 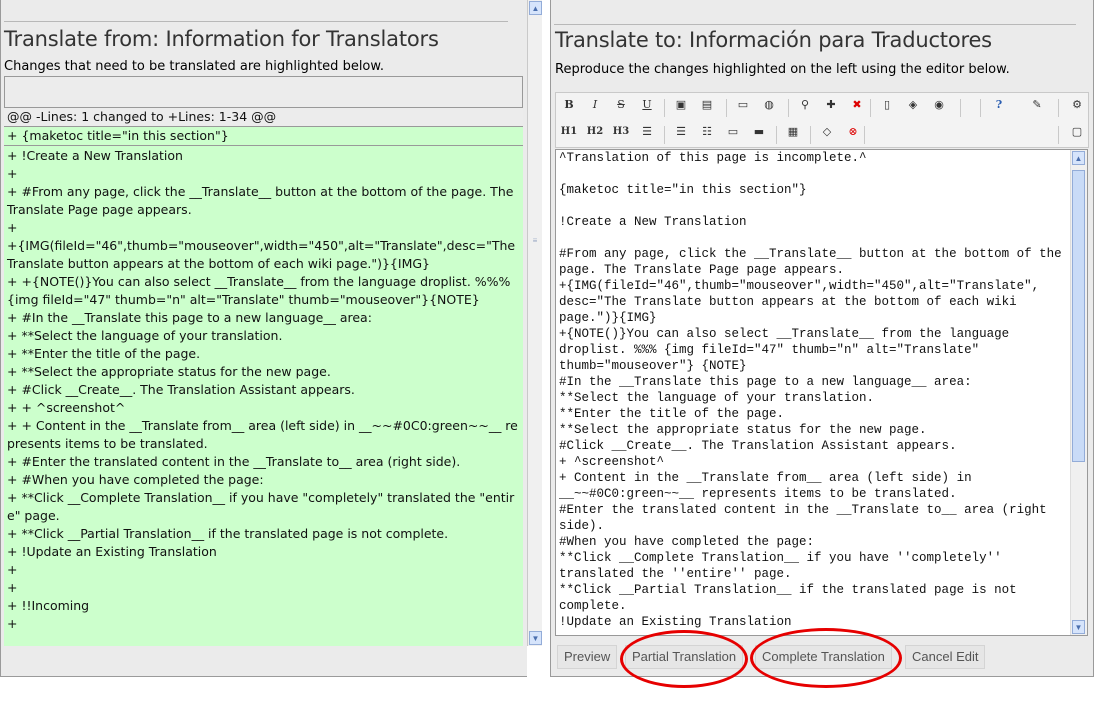 What do you see at coordinates (831, 105) in the screenshot?
I see `new-page-icon: ✚` at bounding box center [831, 105].